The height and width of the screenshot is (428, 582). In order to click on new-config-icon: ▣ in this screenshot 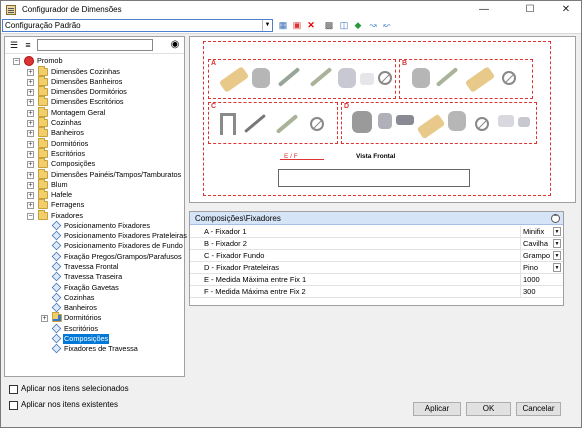, I will do `click(297, 25)`.